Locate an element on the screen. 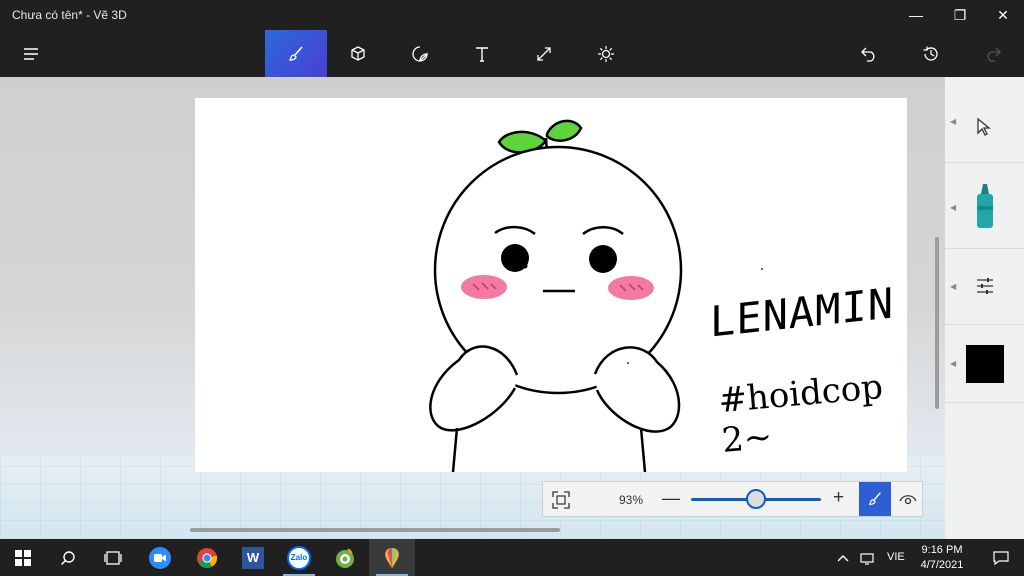 This screenshot has height=576, width=1024. network-icon is located at coordinates (867, 558).